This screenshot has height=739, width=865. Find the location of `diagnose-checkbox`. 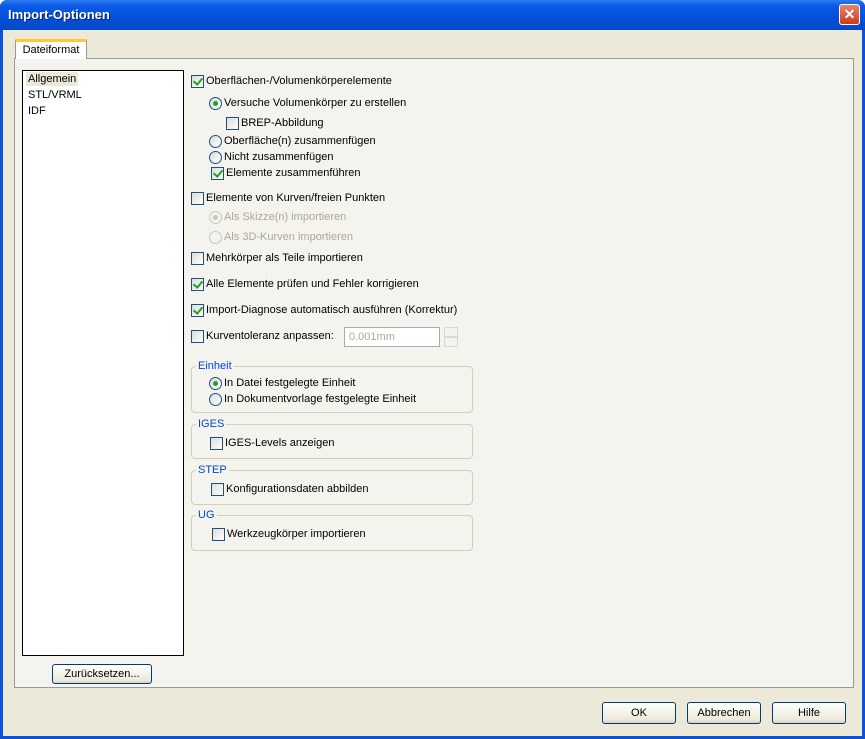

diagnose-checkbox is located at coordinates (197, 310).